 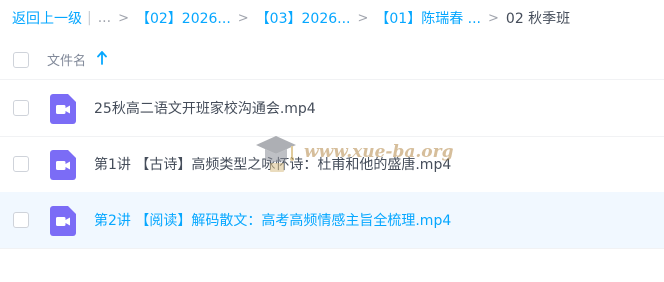 I want to click on file-name: 第2讲 【阅读】解码散文：高考高频情感主旨全梳理.mp4, so click(x=272, y=220).